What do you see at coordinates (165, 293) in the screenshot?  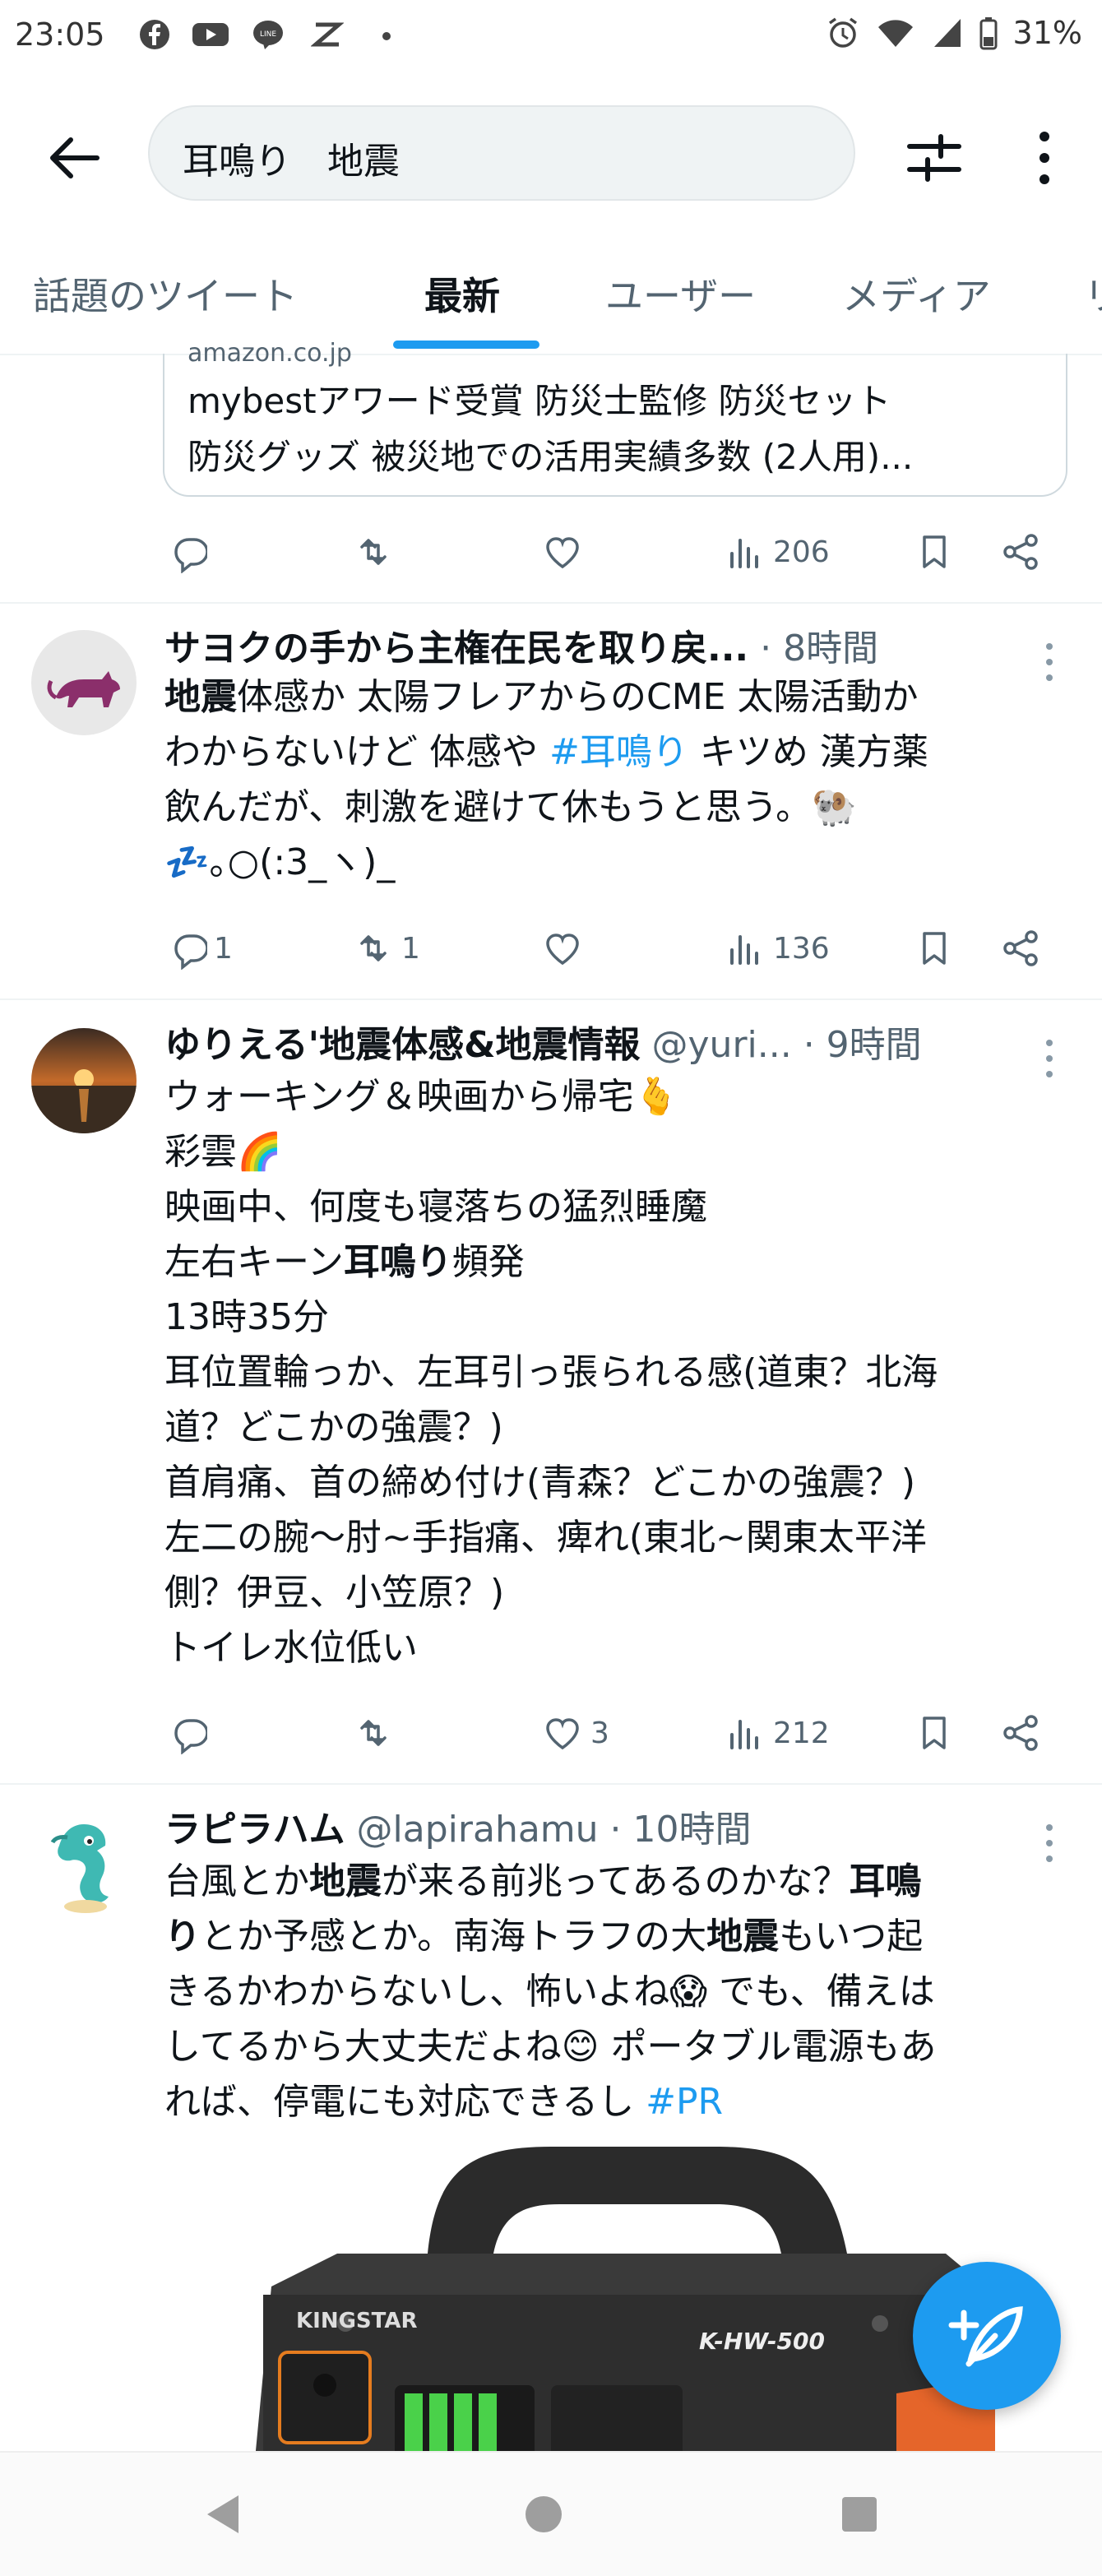 I see `tab-top: 話題のツイート` at bounding box center [165, 293].